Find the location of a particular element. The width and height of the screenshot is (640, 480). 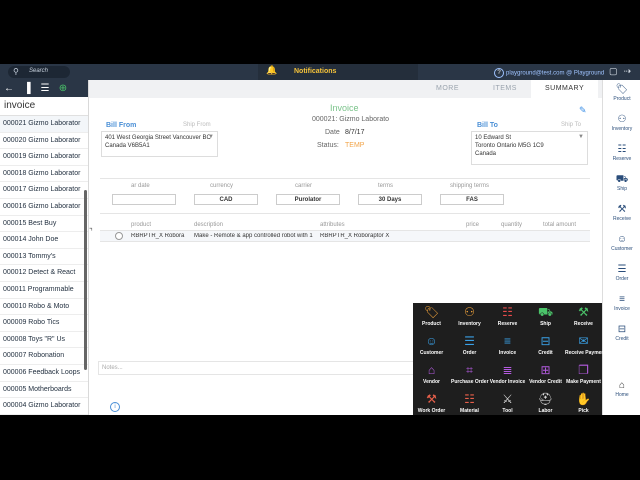

rail-item-customer: ☺ Customer is located at coordinates (621, 243).